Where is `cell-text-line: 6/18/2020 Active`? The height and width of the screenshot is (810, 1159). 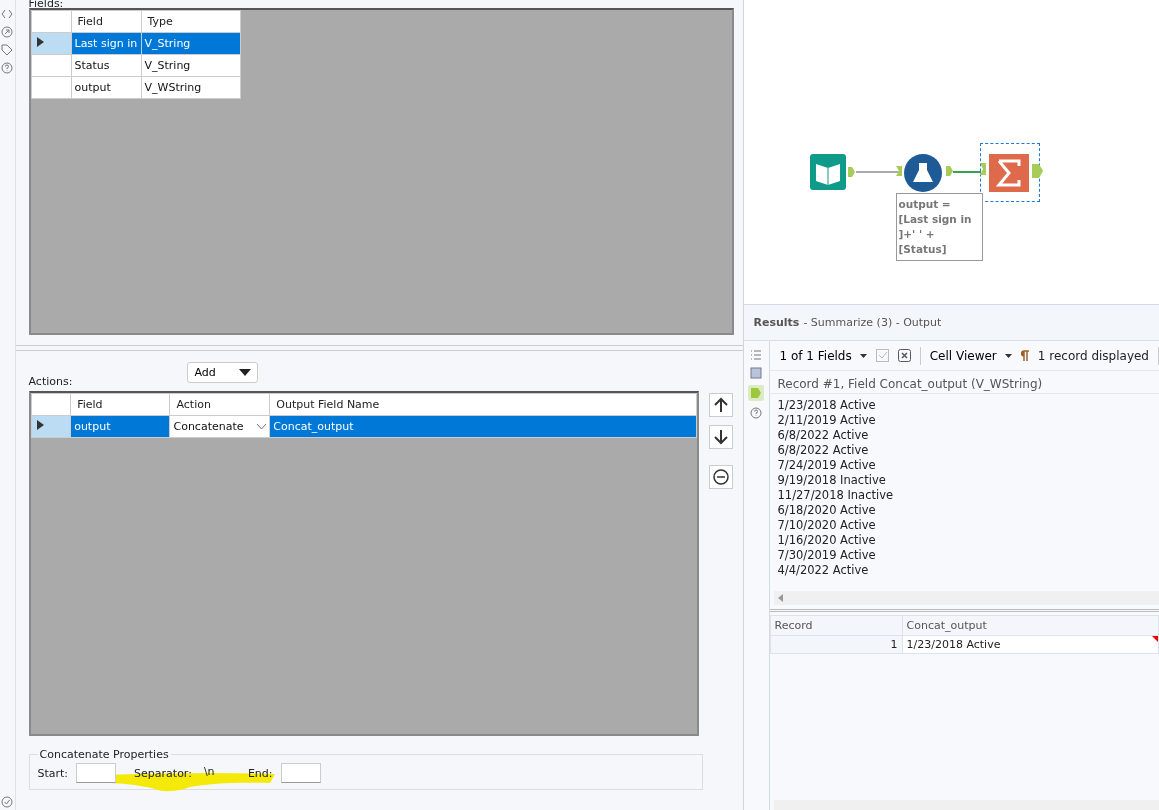 cell-text-line: 6/18/2020 Active is located at coordinates (826, 510).